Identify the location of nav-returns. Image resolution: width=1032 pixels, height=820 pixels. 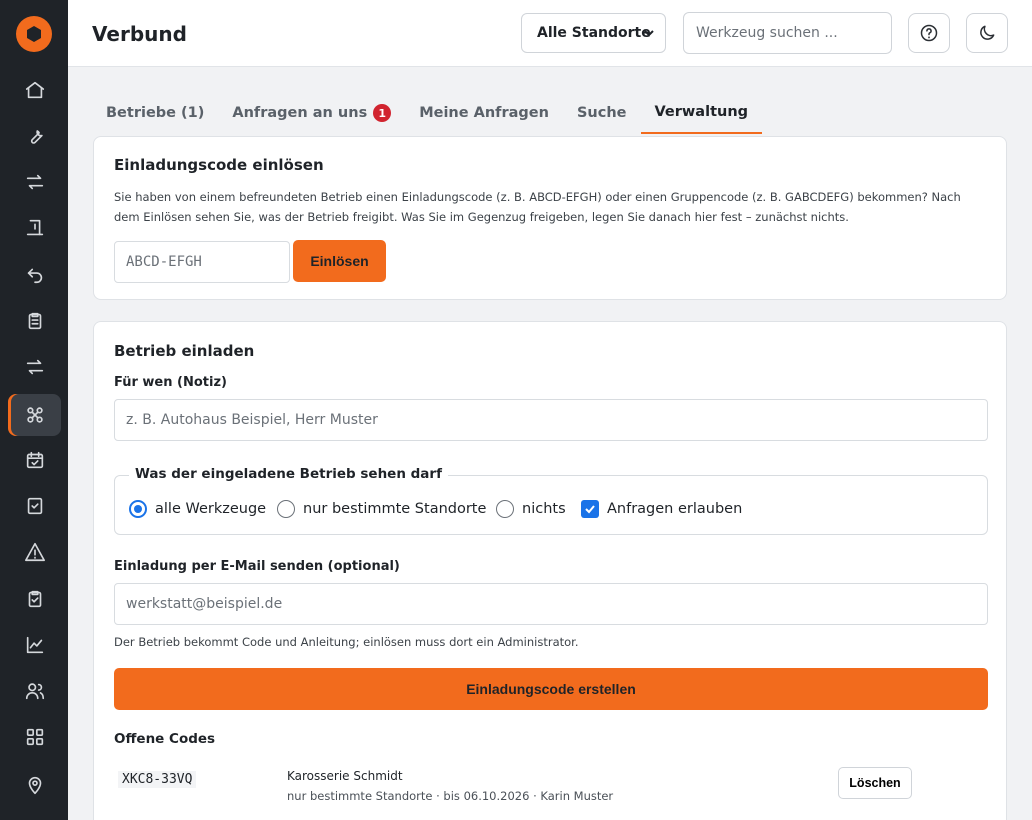
(34, 274).